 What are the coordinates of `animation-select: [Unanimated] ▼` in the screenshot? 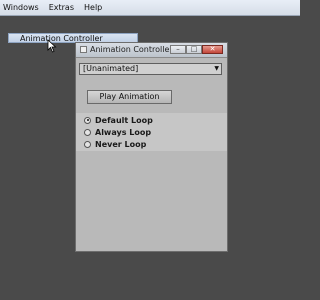 It's located at (150, 69).